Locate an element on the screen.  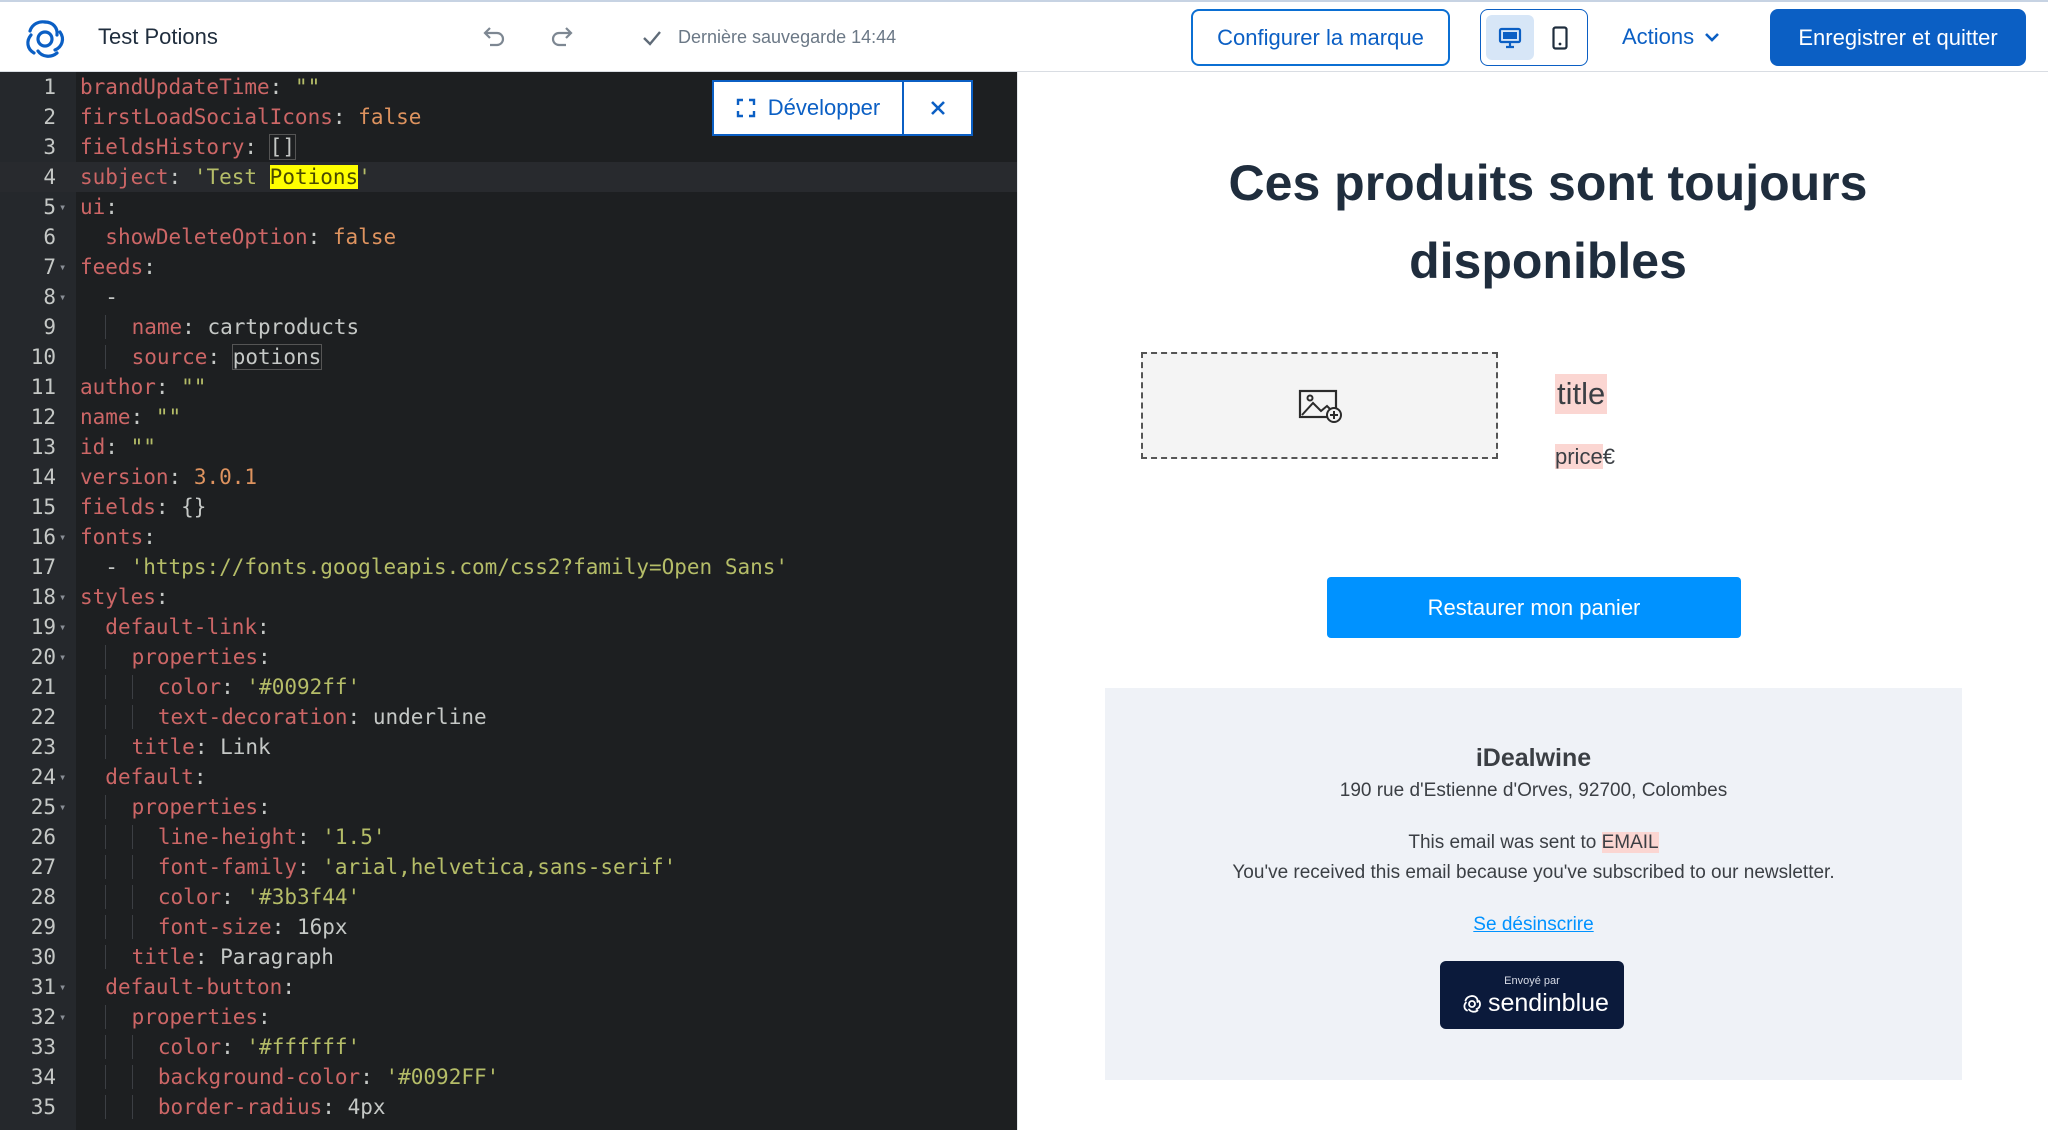
actions-menu: Actions is located at coordinates (1671, 37).